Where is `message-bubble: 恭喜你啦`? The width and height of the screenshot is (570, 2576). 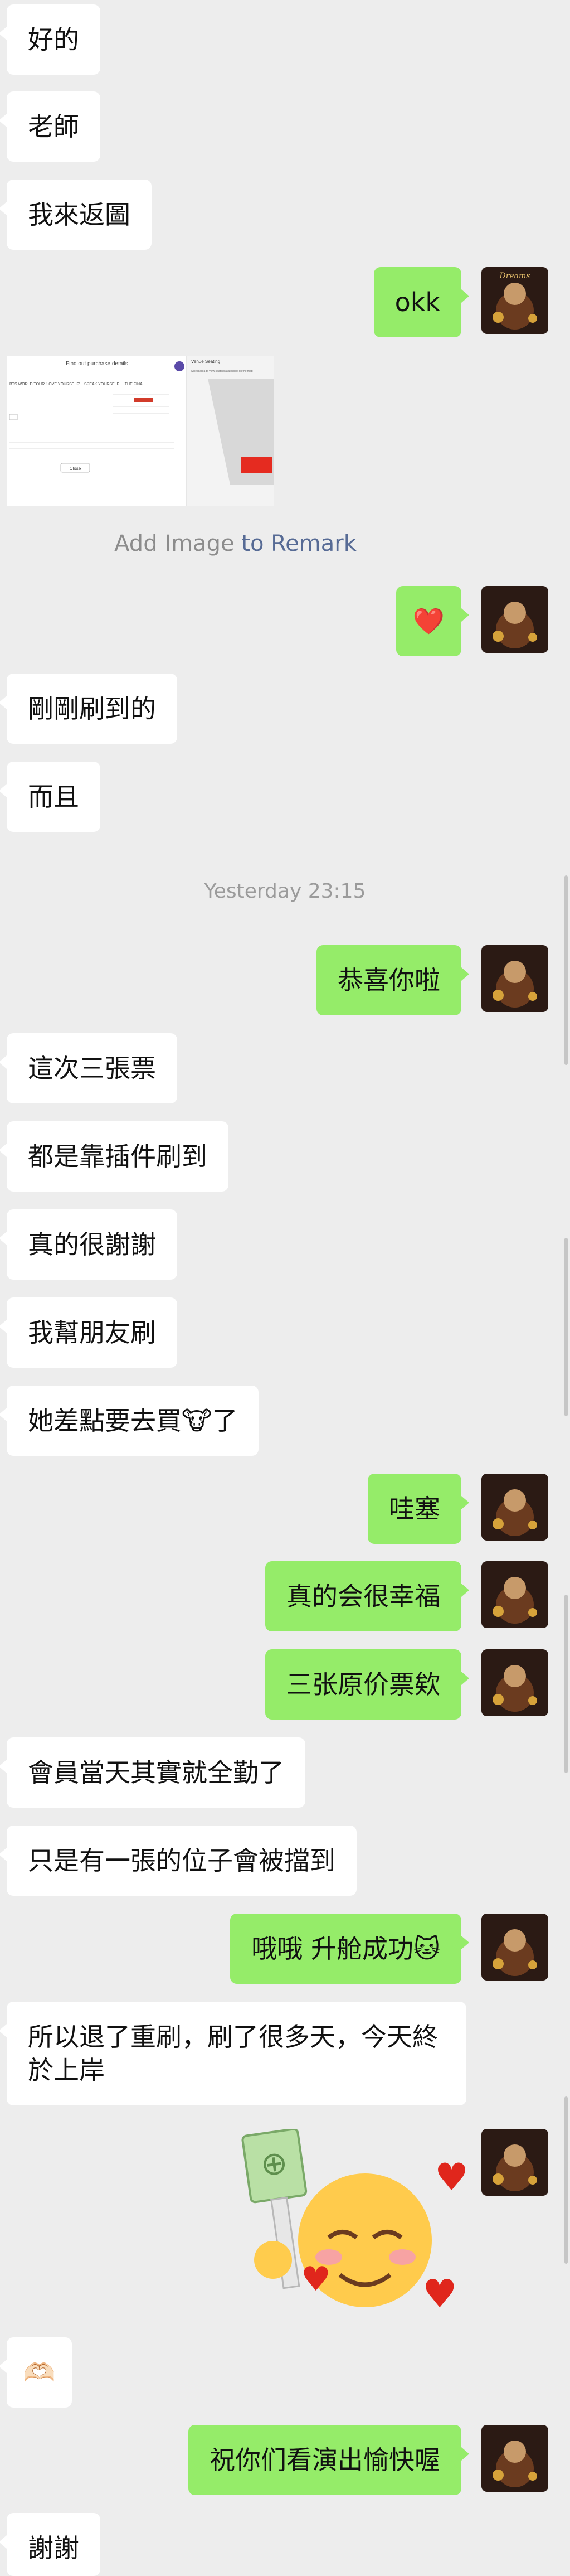
message-bubble: 恭喜你啦 is located at coordinates (392, 980).